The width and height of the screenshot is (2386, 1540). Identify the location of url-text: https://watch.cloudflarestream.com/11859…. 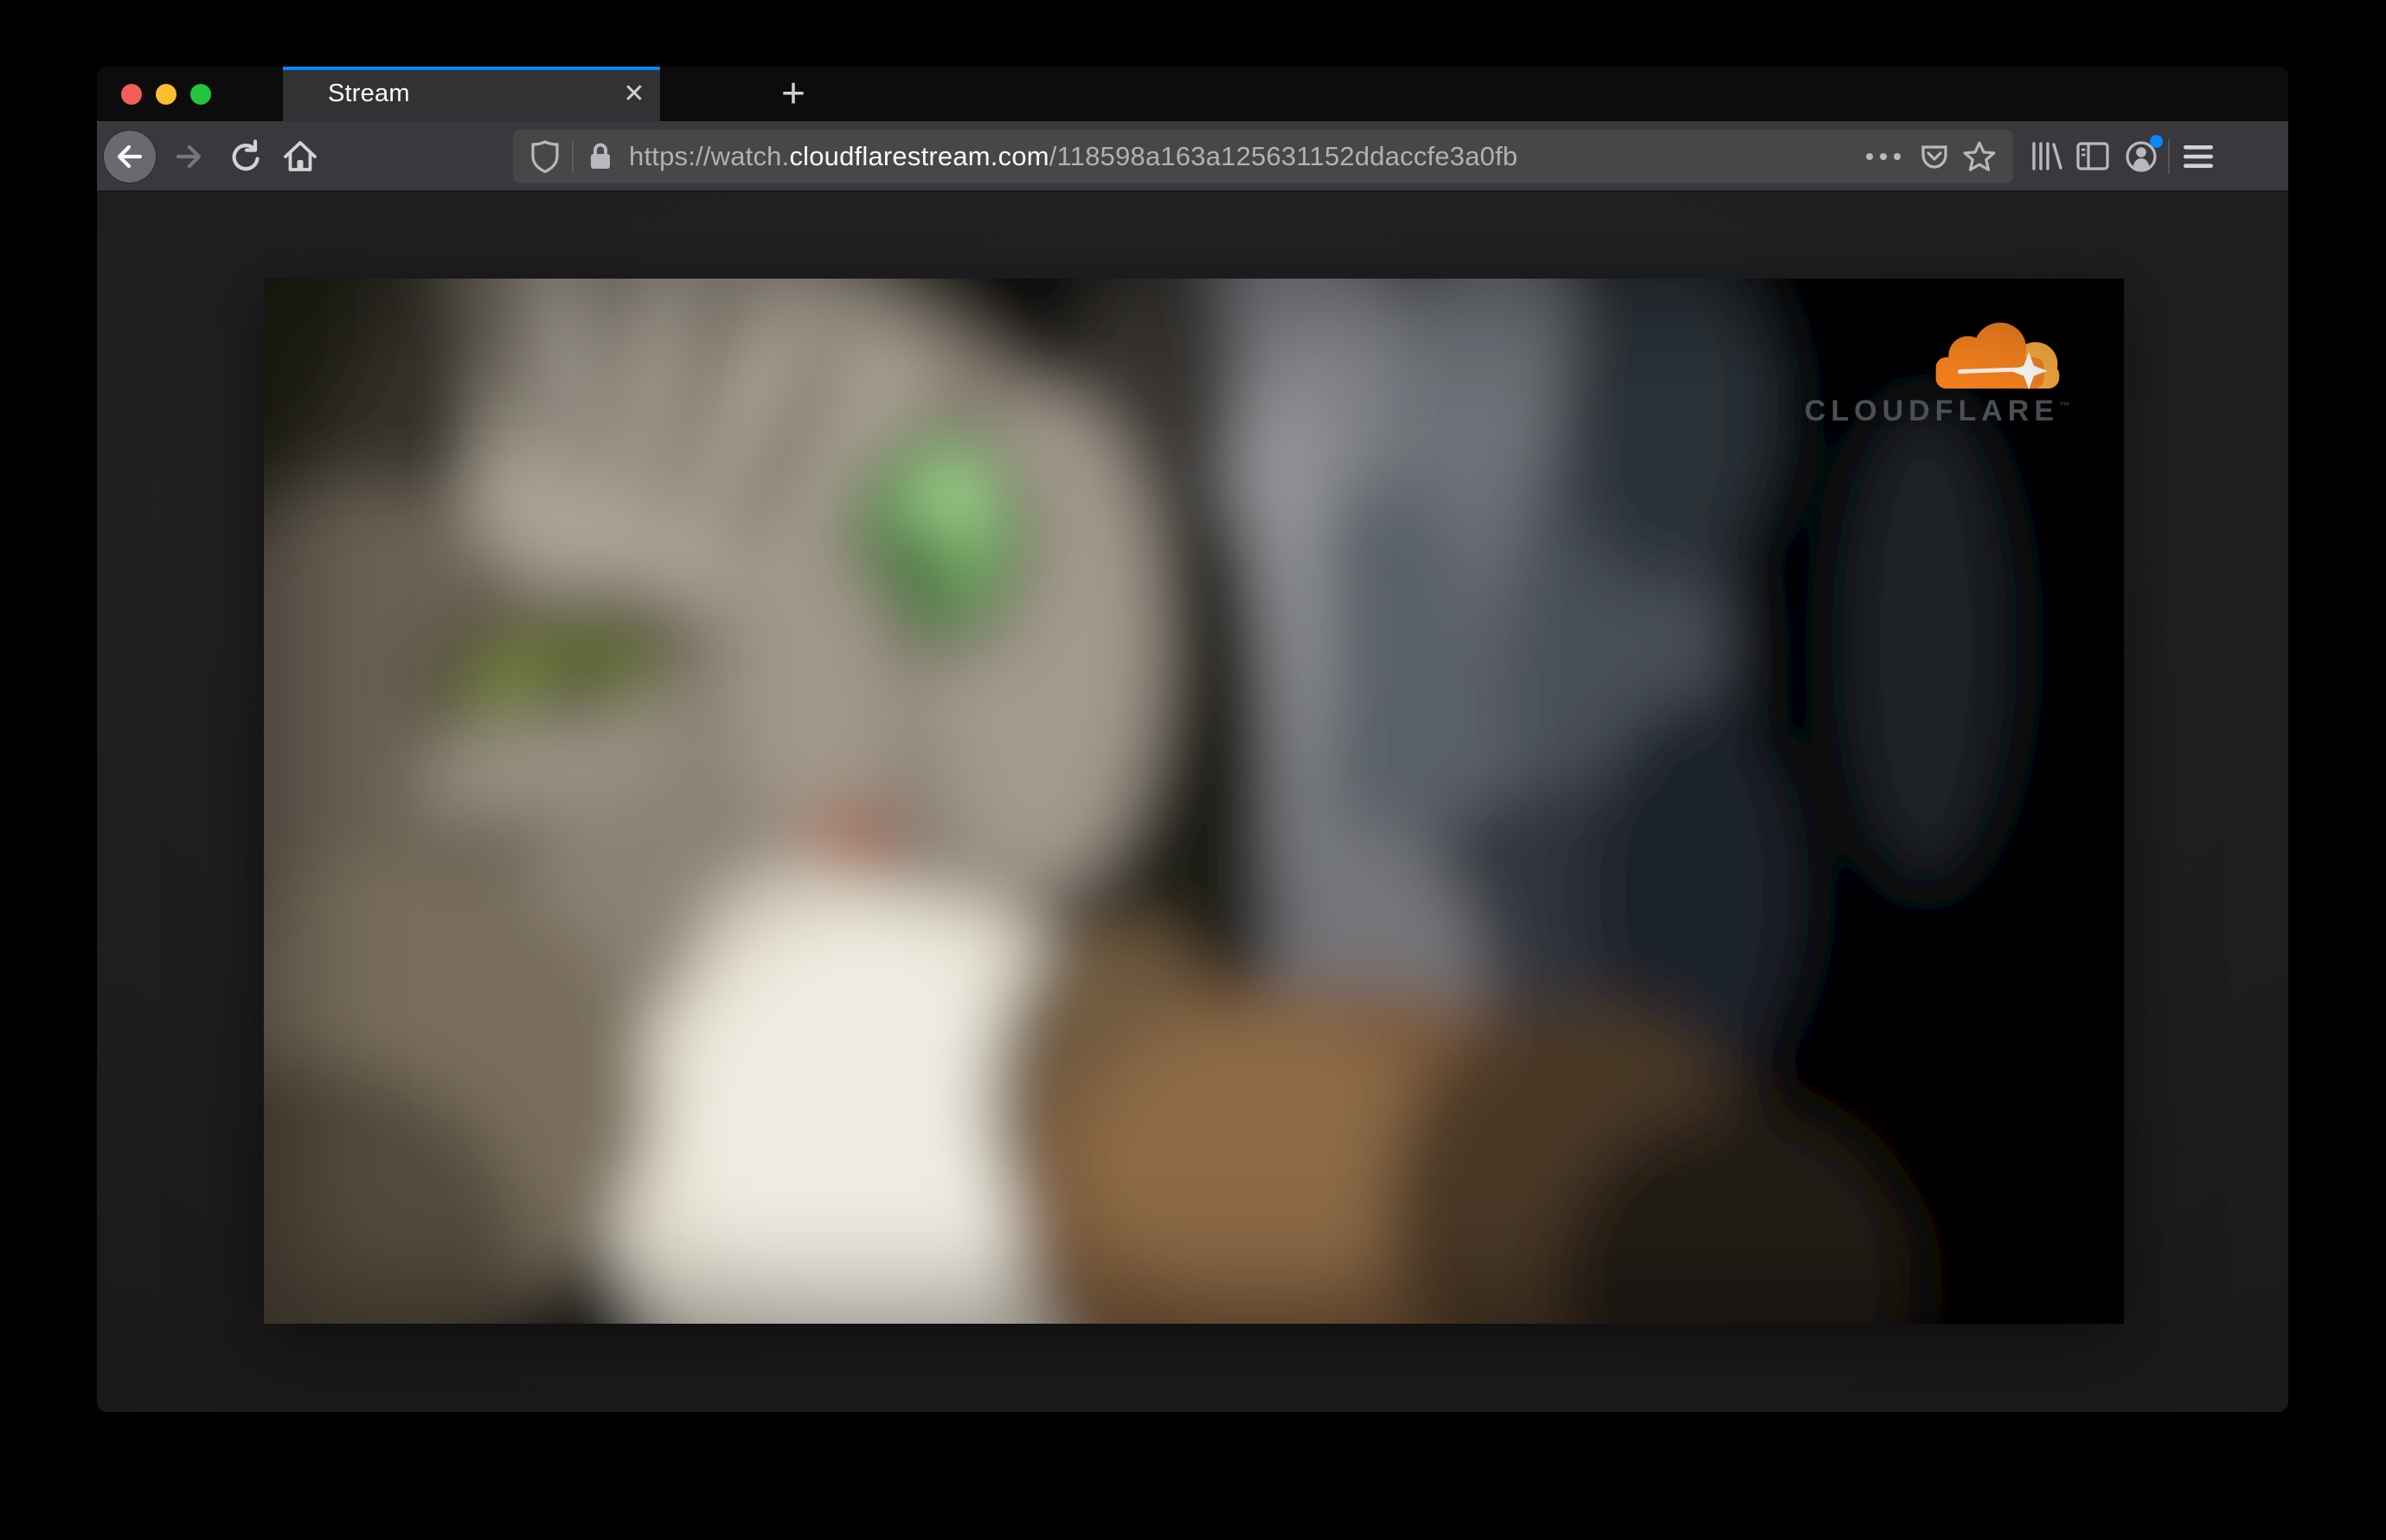
(1247, 156).